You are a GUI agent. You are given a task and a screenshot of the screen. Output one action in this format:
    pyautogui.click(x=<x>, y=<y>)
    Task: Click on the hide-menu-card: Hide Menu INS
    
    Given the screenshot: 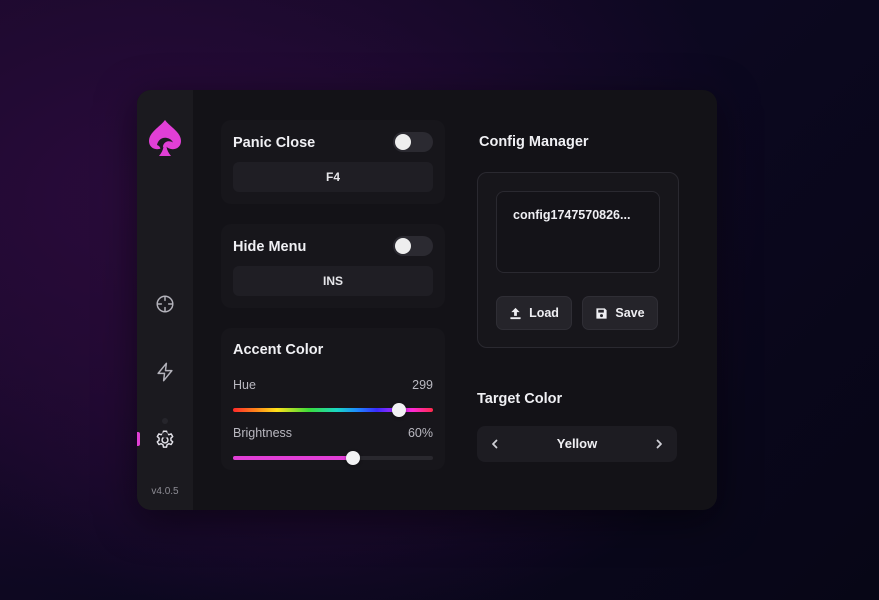 What is the action you would take?
    pyautogui.click(x=333, y=266)
    